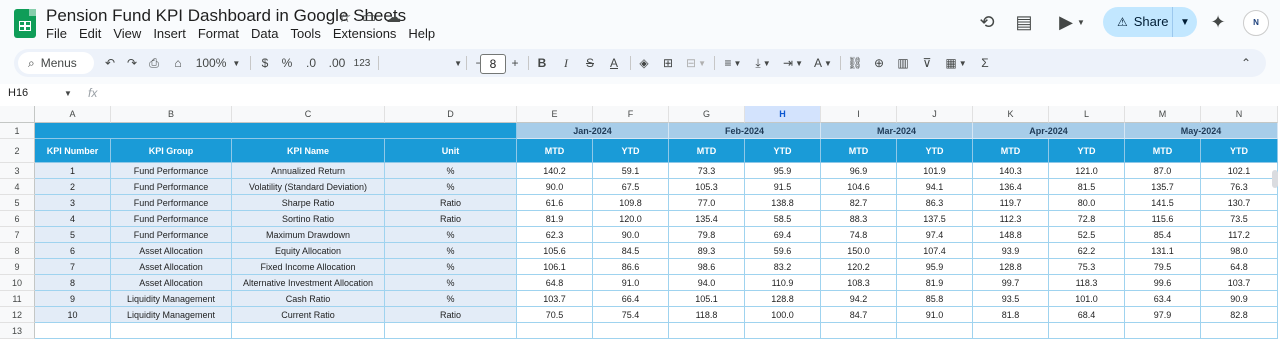  I want to click on kpi-info-cell: 2, so click(73, 187).